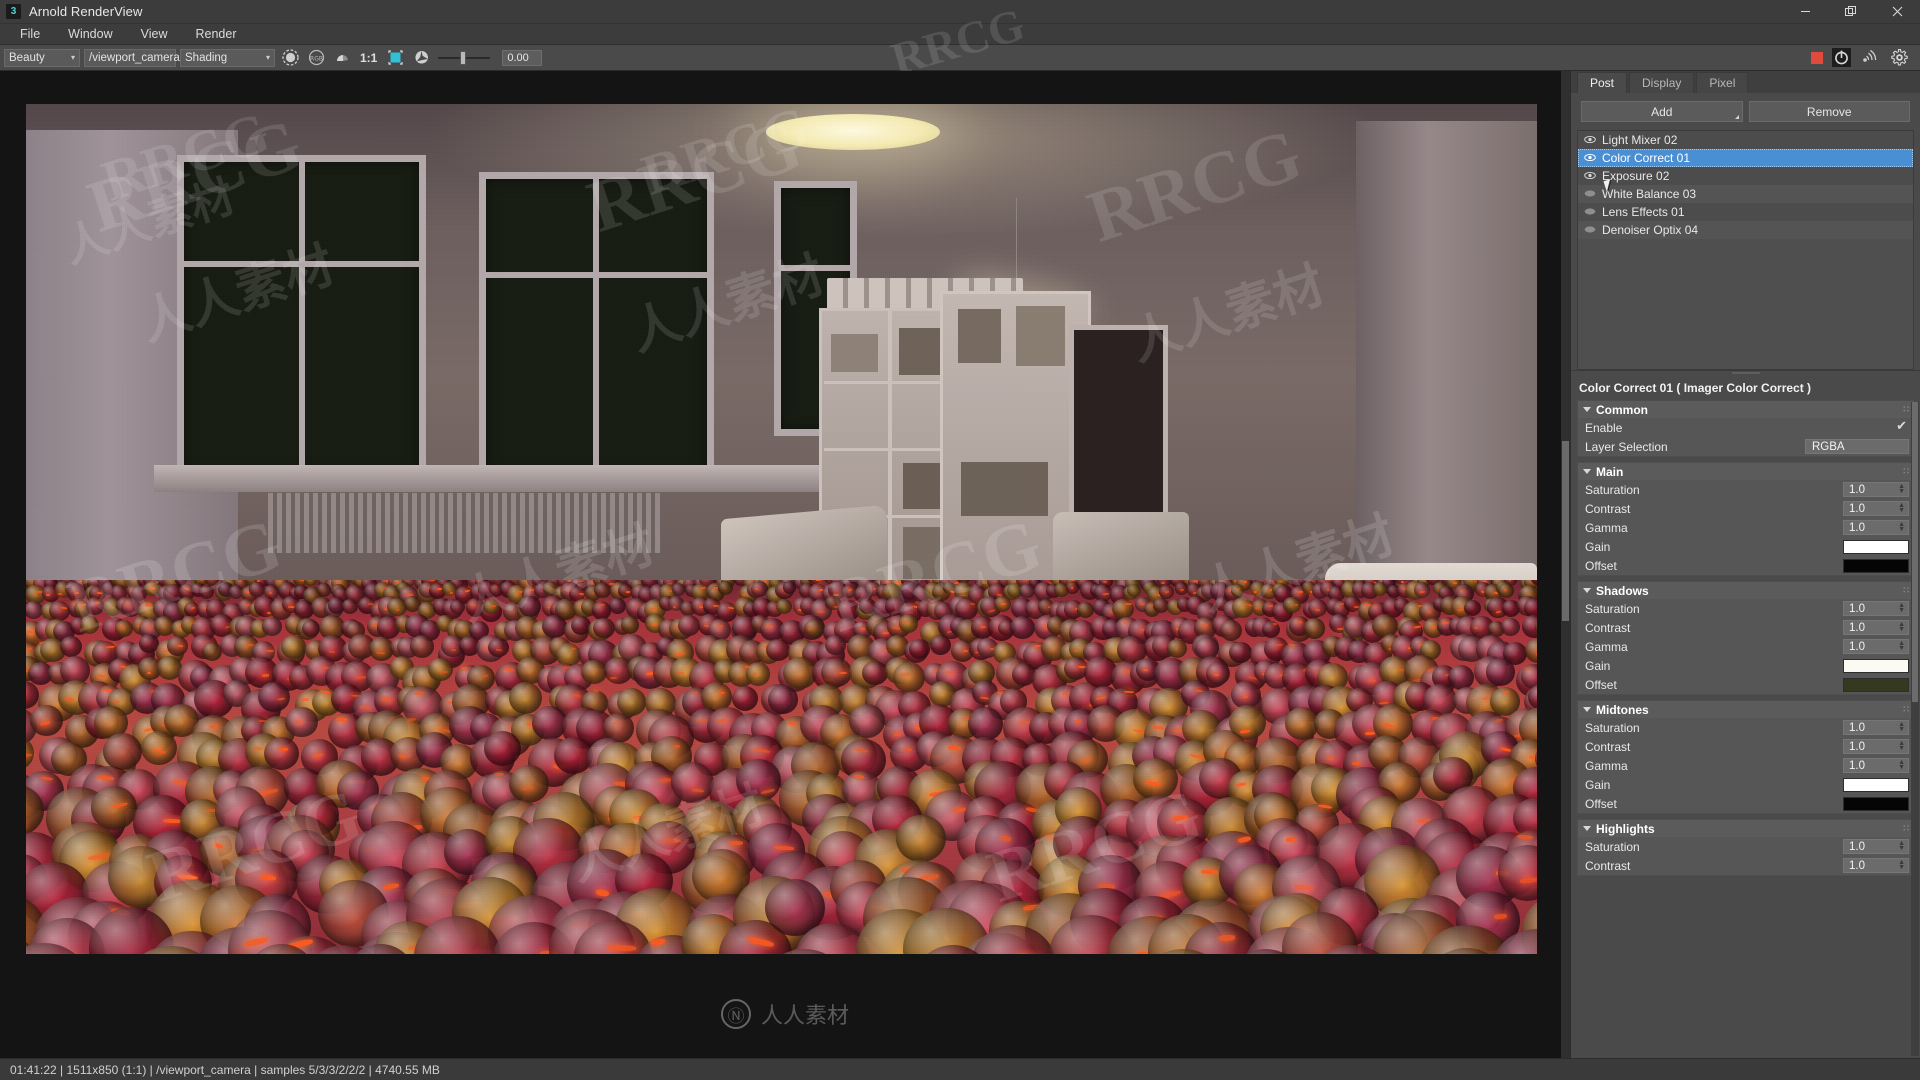 The width and height of the screenshot is (1920, 1080). Describe the element at coordinates (1722, 82) in the screenshot. I see `tab-pixel: Pixel` at that location.